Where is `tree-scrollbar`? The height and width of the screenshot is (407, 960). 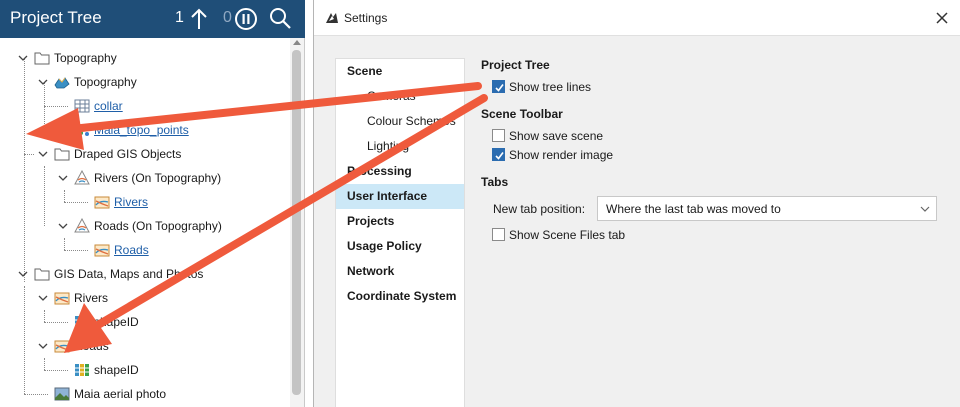
tree-scrollbar is located at coordinates (297, 222).